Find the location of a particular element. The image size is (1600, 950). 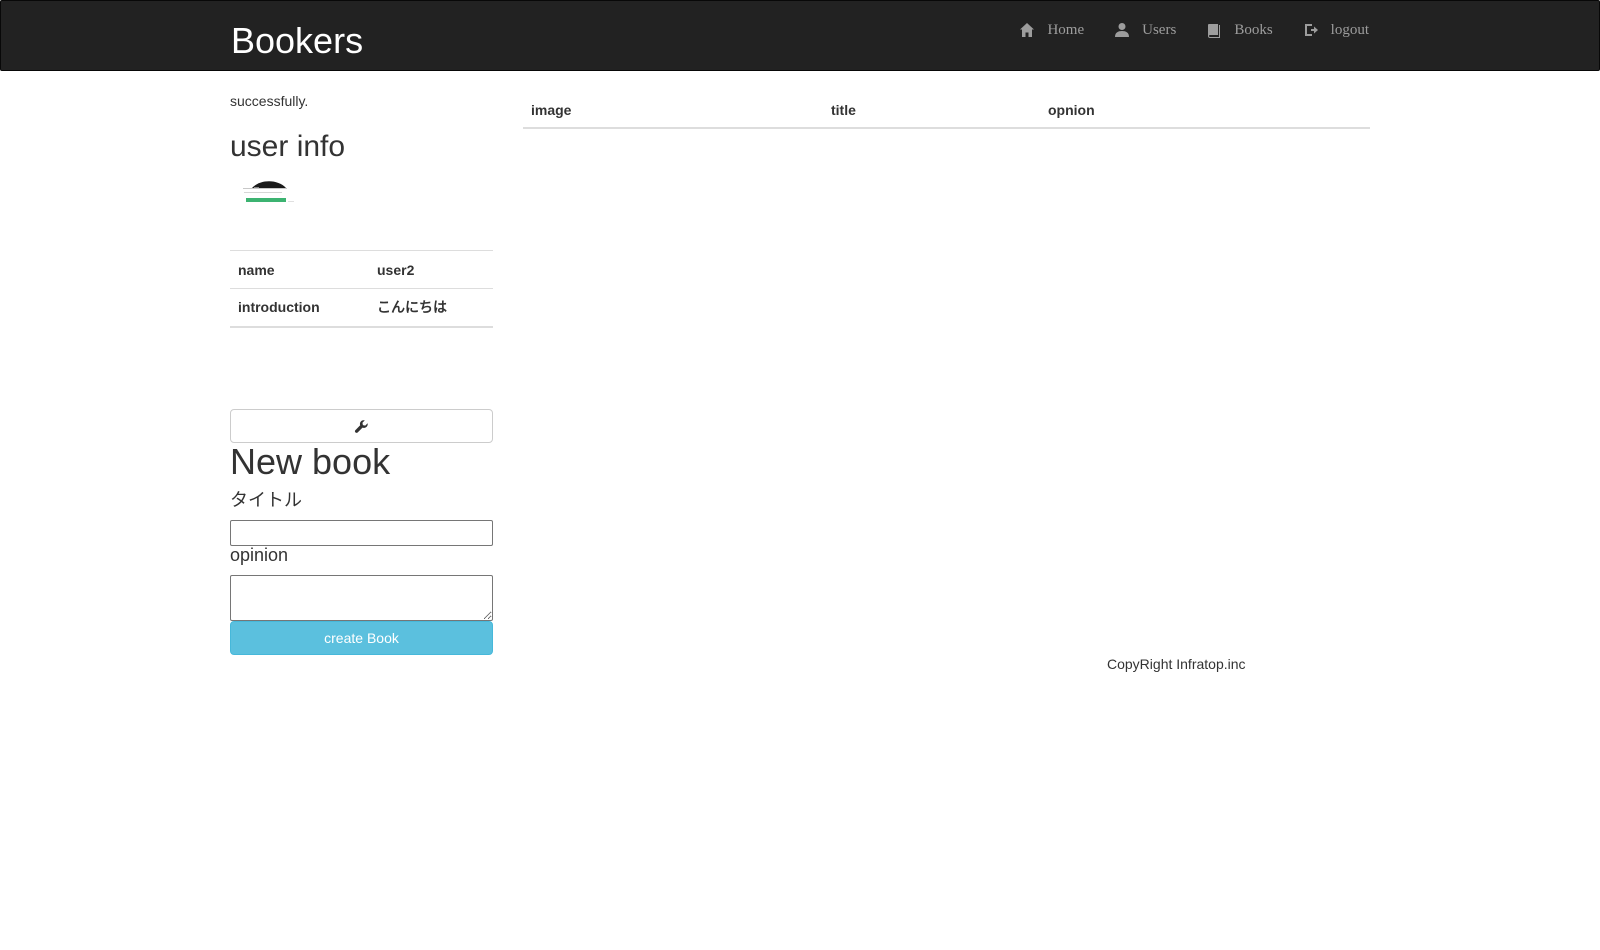

title-input is located at coordinates (361, 533).